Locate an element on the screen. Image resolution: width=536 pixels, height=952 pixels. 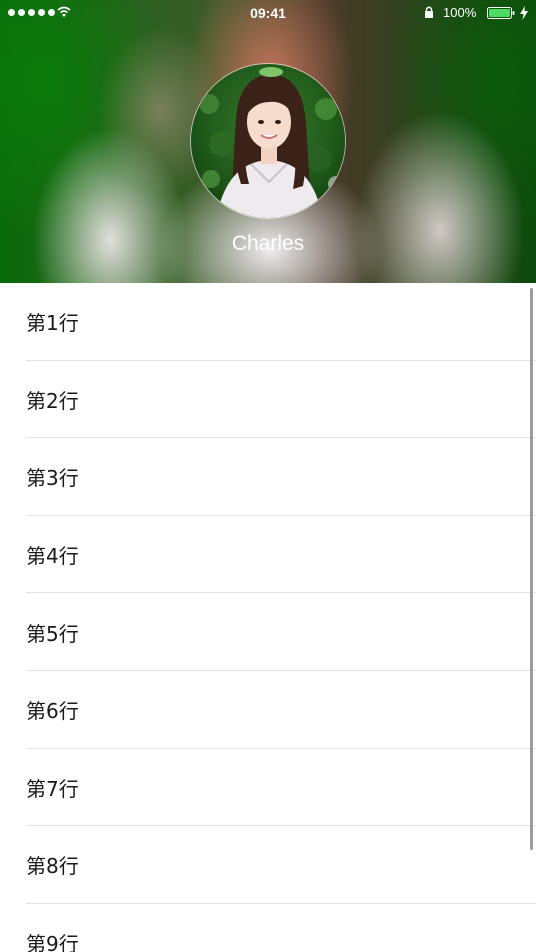
list-item-label: 第6行 is located at coordinates (52, 711).